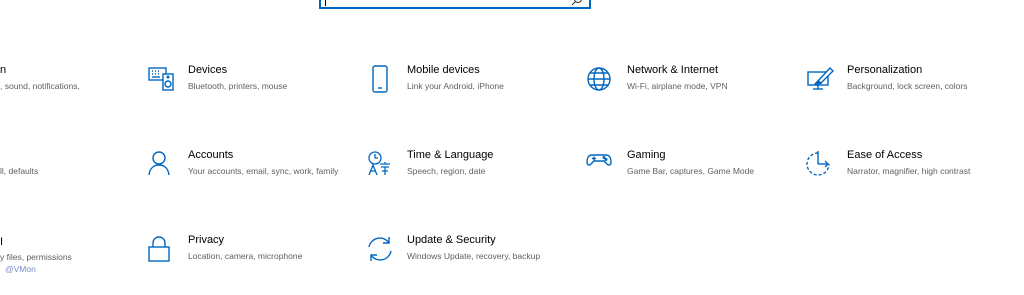  What do you see at coordinates (1, 242) in the screenshot?
I see `search-tile-title-partial: I` at bounding box center [1, 242].